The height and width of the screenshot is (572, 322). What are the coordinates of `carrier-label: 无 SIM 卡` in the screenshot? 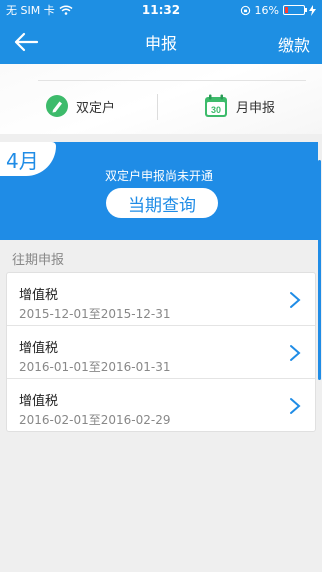 It's located at (30, 10).